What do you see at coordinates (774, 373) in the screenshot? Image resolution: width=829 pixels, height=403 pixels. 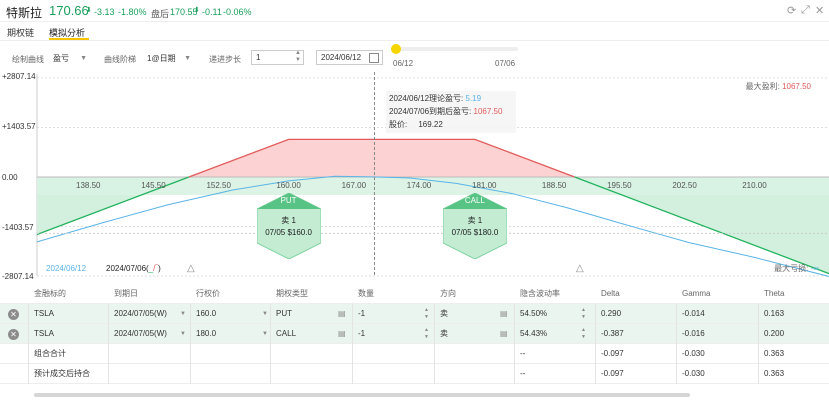 I see `summary-theta: 0.363` at bounding box center [774, 373].